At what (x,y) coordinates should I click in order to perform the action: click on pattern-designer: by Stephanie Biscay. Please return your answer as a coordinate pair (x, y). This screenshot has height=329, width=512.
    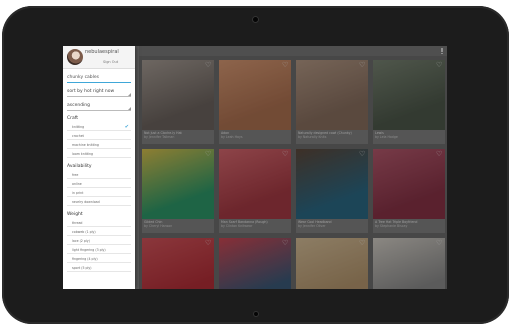
    Looking at the image, I should click on (391, 226).